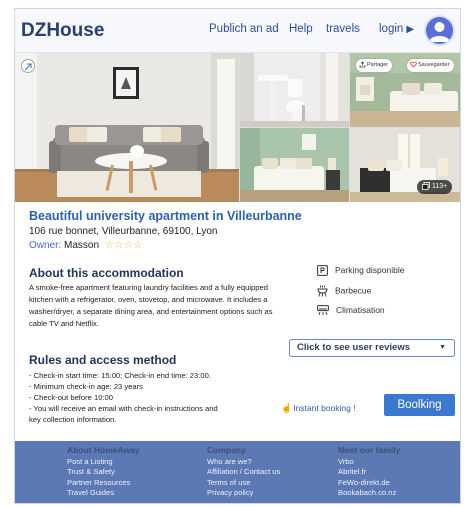  I want to click on instant-booking-label: Instant booking !, so click(324, 408).